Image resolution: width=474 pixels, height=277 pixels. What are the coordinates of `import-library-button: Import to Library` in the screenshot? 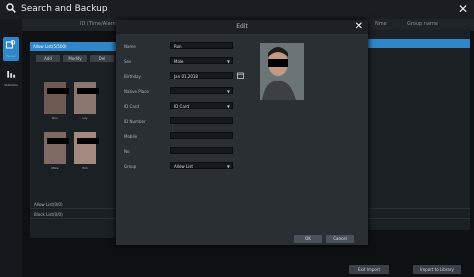 It's located at (437, 269).